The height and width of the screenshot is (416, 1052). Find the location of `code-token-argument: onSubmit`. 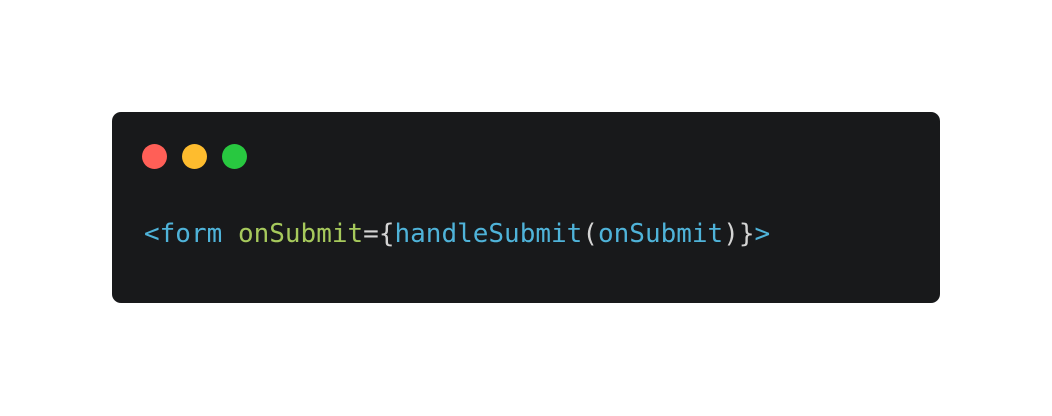

code-token-argument: onSubmit is located at coordinates (660, 234).